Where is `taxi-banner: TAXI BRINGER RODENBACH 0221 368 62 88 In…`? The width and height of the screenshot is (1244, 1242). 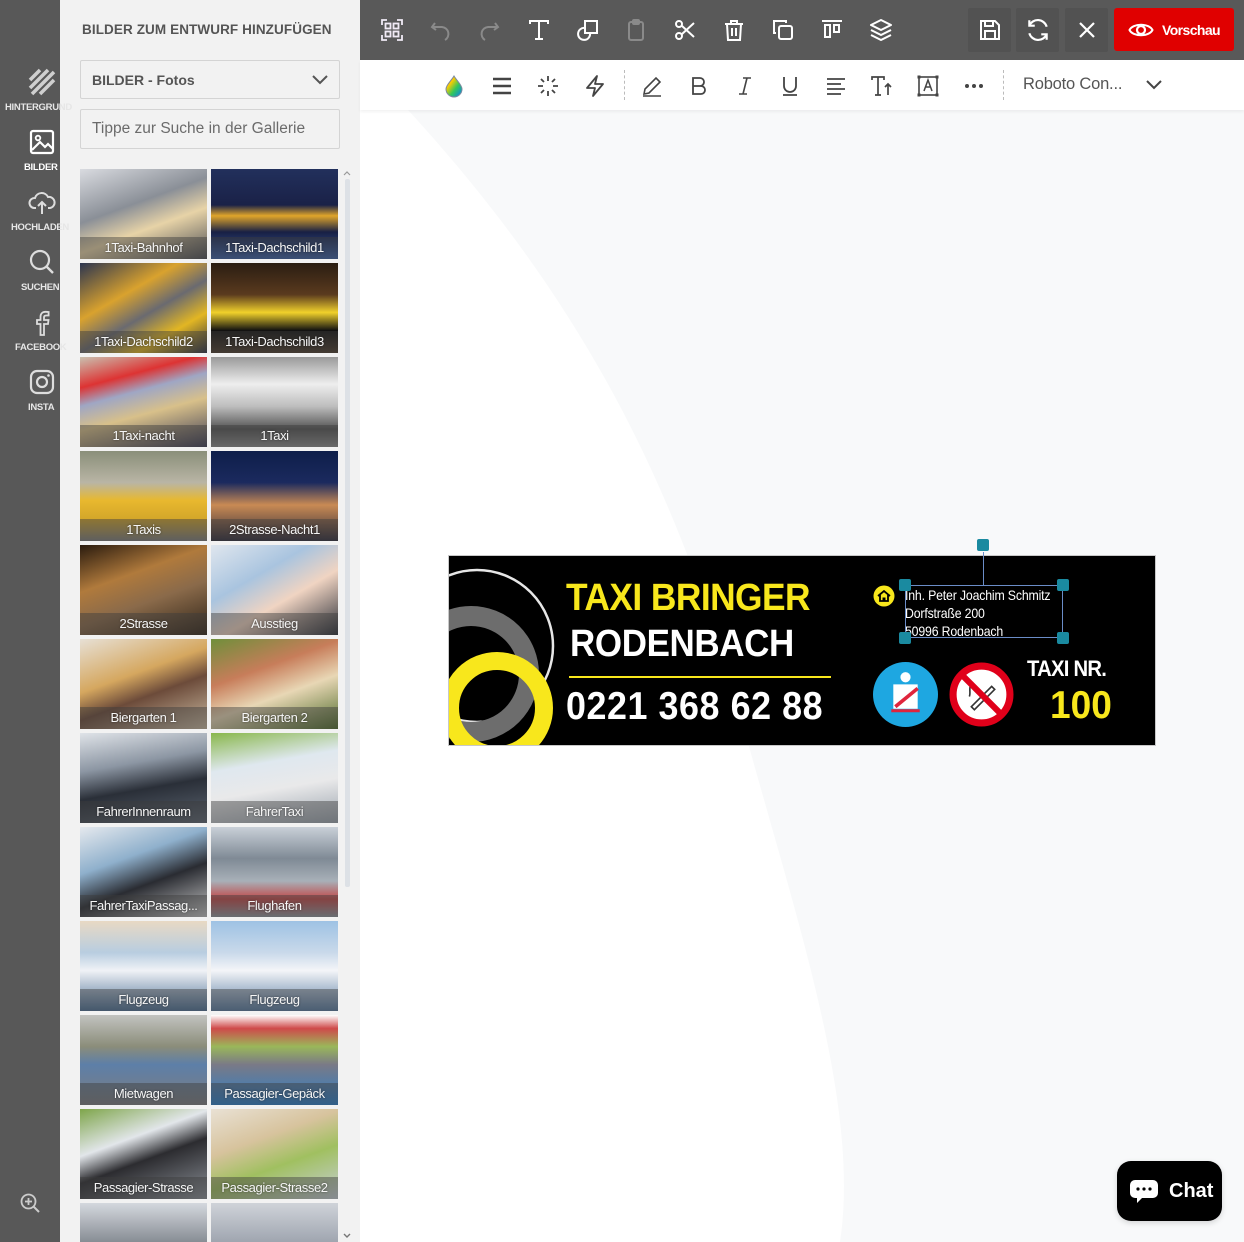
taxi-banner: TAXI BRINGER RODENBACH 0221 368 62 88 In… is located at coordinates (802, 650).